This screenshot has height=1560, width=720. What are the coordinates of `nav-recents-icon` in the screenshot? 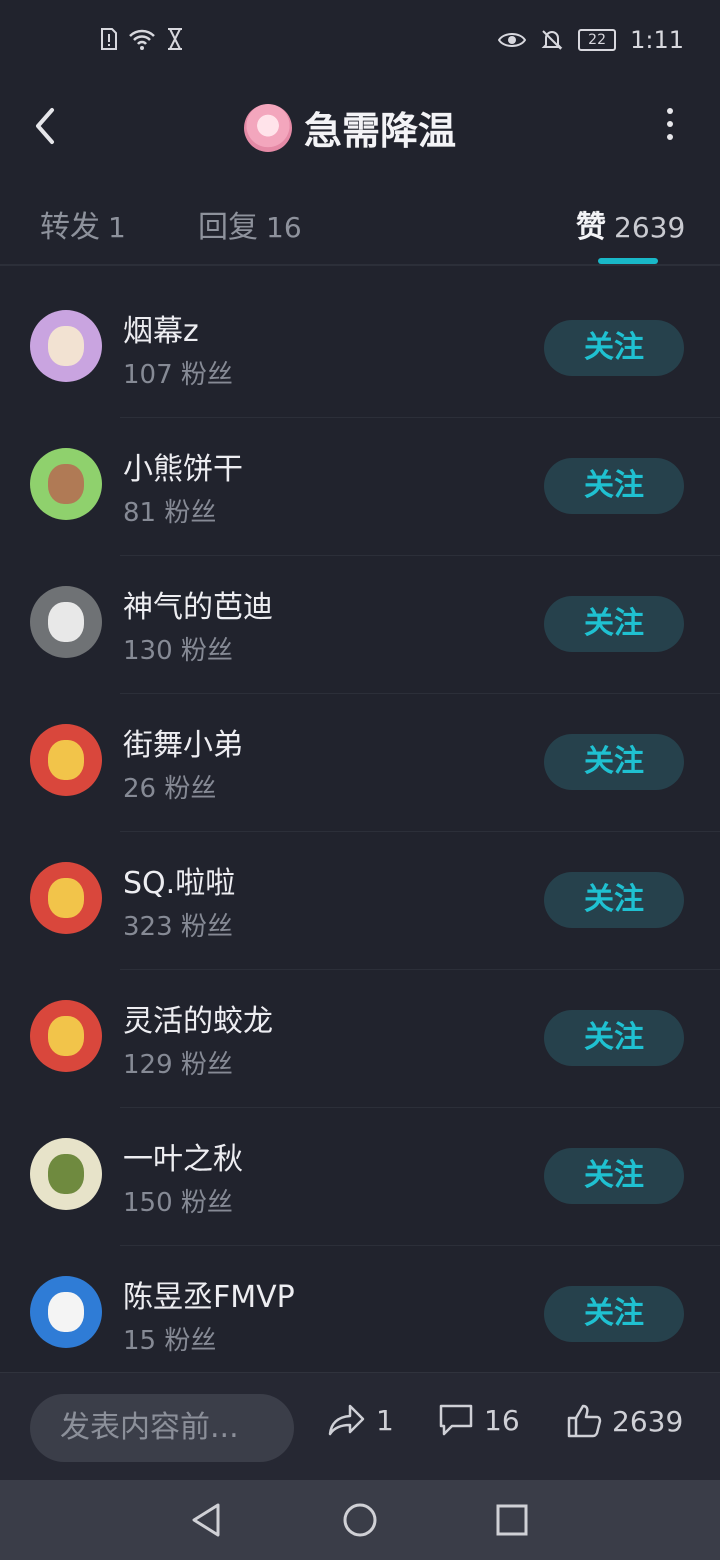 It's located at (512, 1520).